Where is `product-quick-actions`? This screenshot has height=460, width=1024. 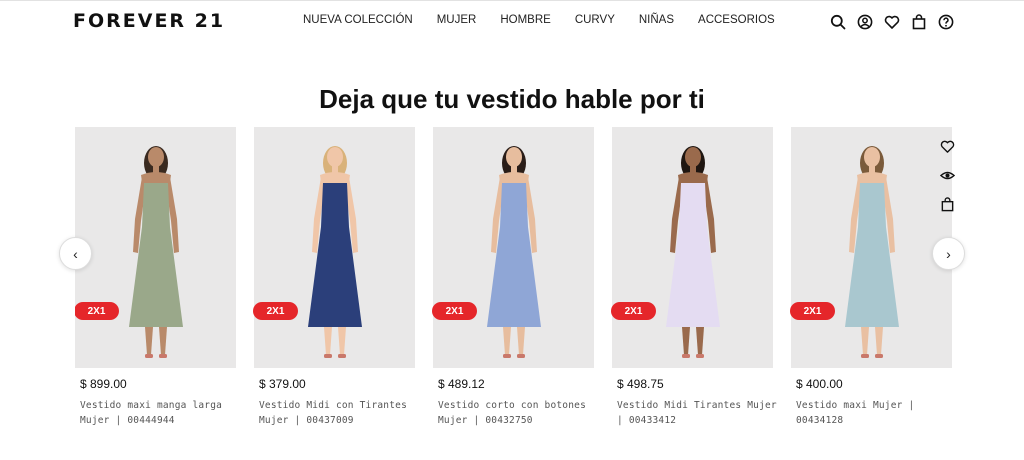 product-quick-actions is located at coordinates (947, 175).